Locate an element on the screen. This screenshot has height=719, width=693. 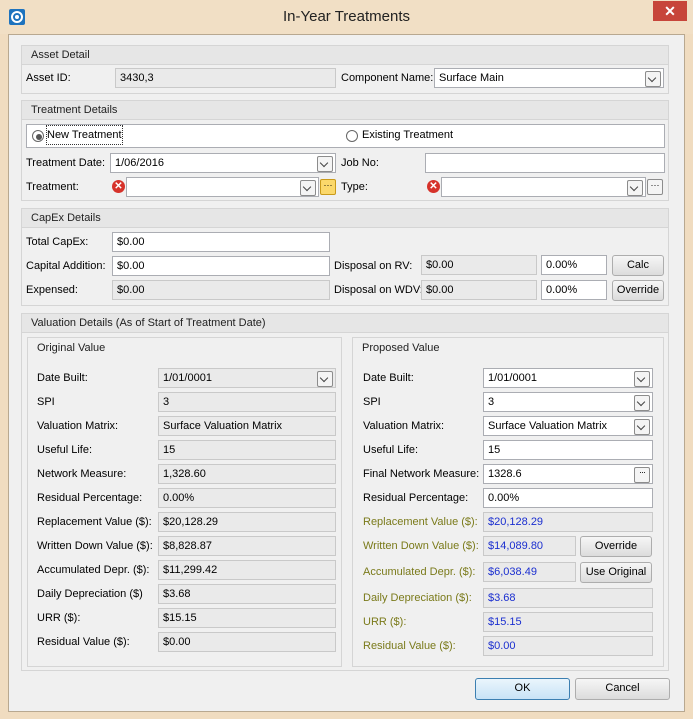
prop-spi-value: 3 is located at coordinates (491, 402).